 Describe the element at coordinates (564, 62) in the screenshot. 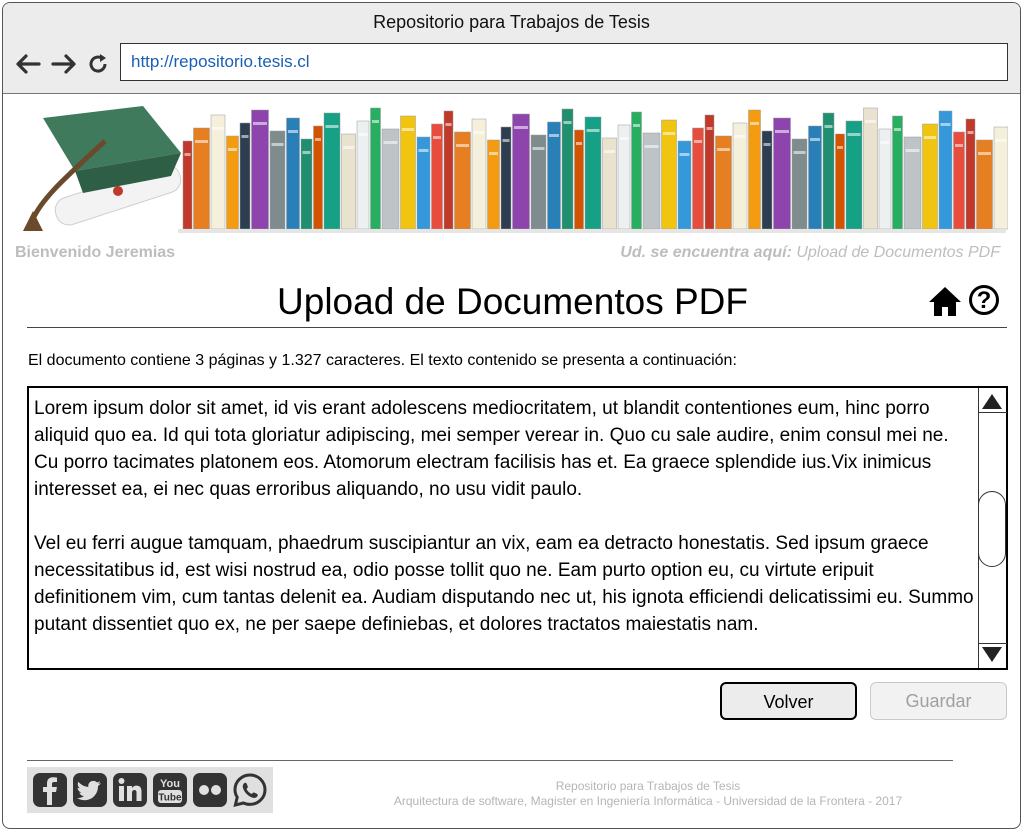

I see `address-bar: http://repositorio.tesis.cl` at that location.